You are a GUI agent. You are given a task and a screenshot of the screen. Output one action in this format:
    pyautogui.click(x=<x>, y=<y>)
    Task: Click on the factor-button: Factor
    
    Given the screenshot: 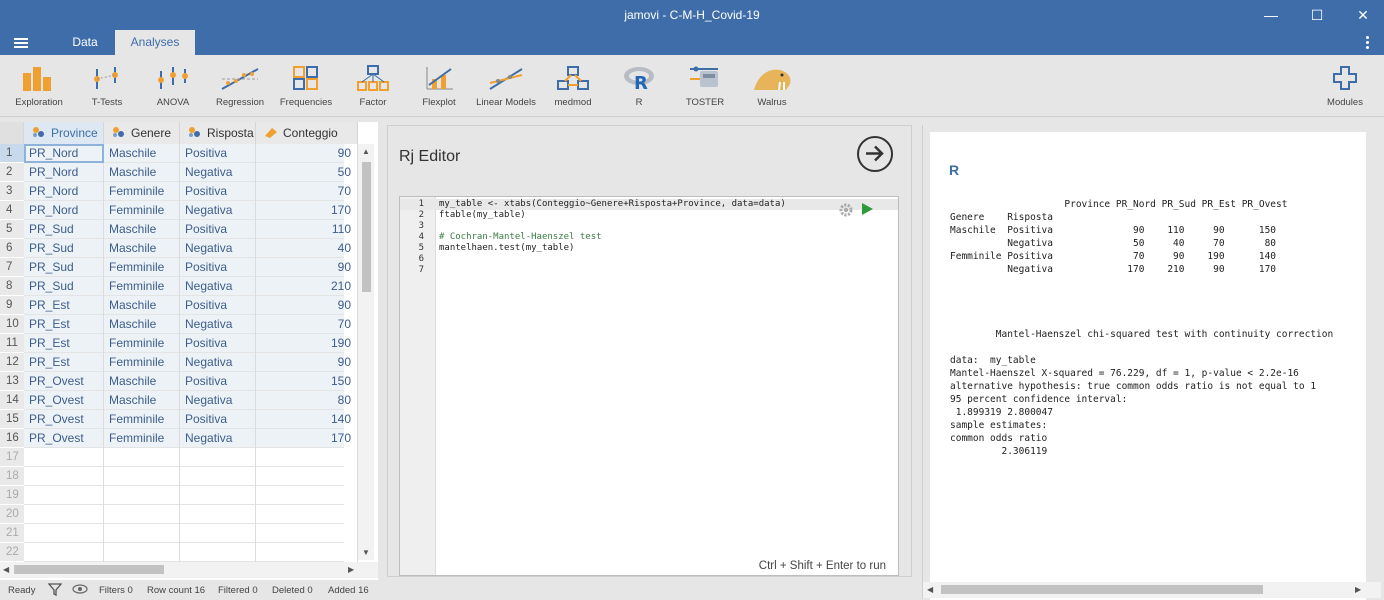 What is the action you would take?
    pyautogui.click(x=373, y=89)
    